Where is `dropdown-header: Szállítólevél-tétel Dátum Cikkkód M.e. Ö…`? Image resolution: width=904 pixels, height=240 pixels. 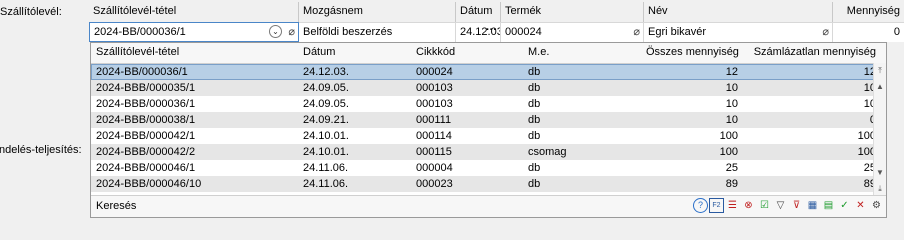
dropdown-header: Szállítólevél-tétel Dátum Cikkkód M.e. Ö… is located at coordinates (488, 53).